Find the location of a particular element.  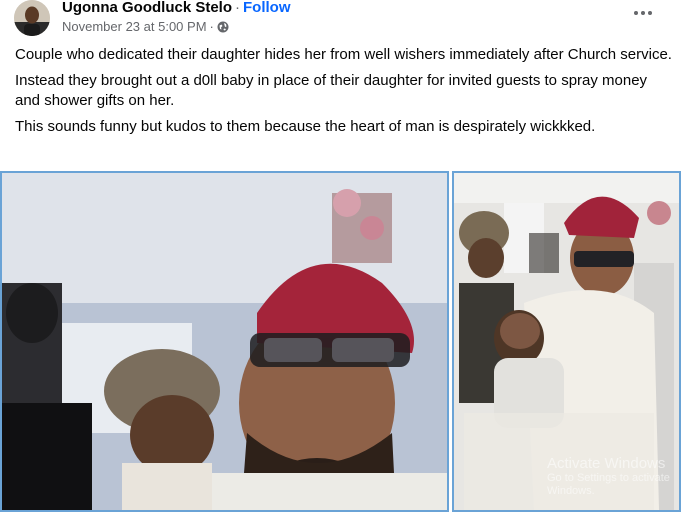

post-meta: November 23 at 5:00 PM · is located at coordinates (145, 27).